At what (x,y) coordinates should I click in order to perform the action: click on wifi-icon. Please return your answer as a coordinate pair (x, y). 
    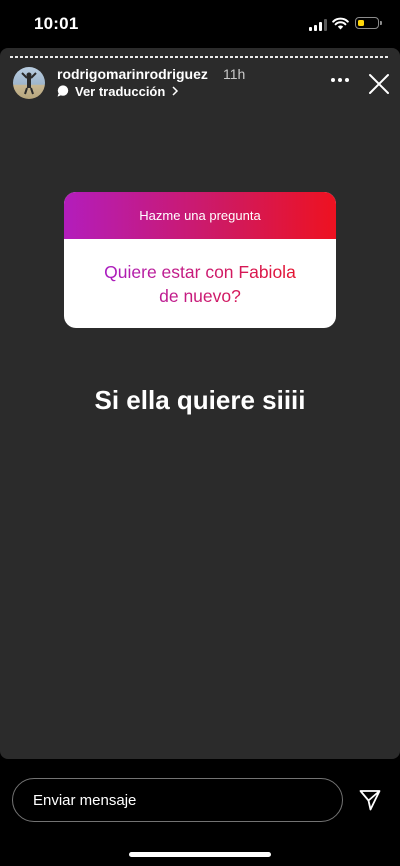
    Looking at the image, I should click on (340, 23).